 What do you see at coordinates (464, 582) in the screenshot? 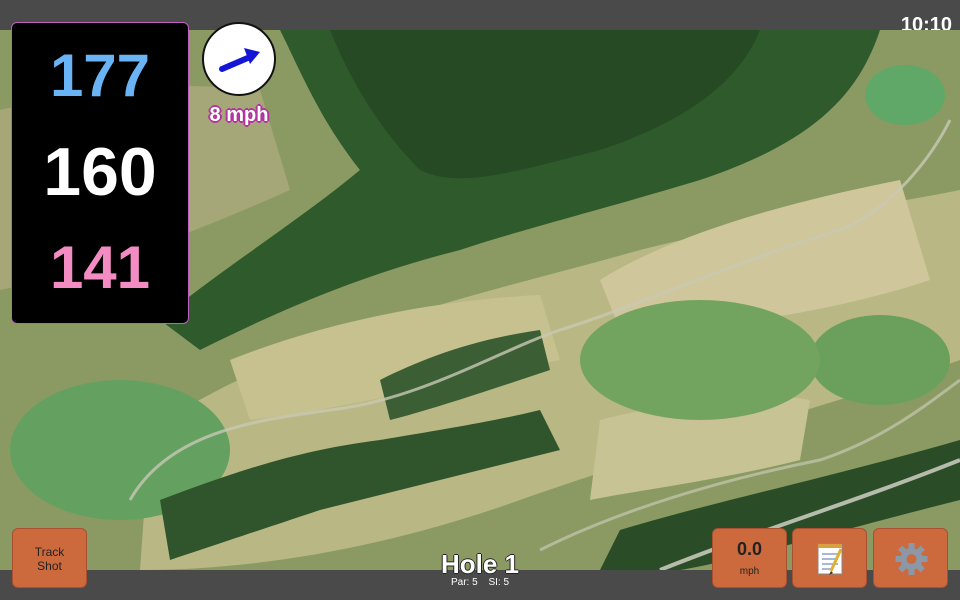
I see `par-label: Par: 5` at bounding box center [464, 582].